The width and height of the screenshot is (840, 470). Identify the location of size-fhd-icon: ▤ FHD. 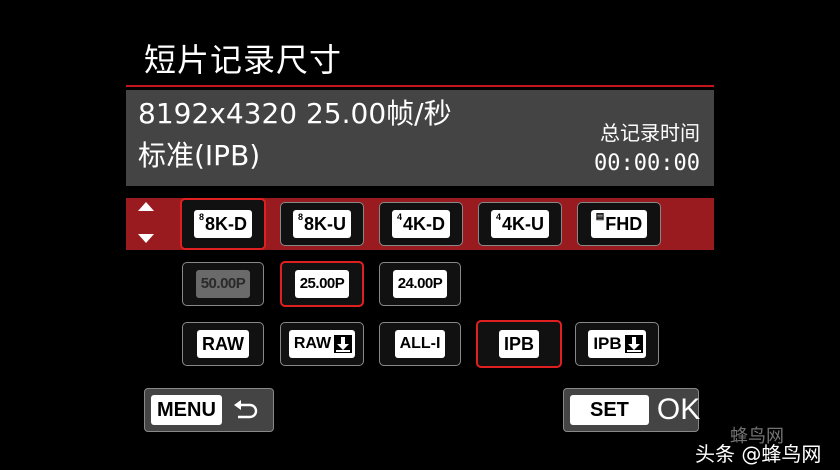
(619, 224).